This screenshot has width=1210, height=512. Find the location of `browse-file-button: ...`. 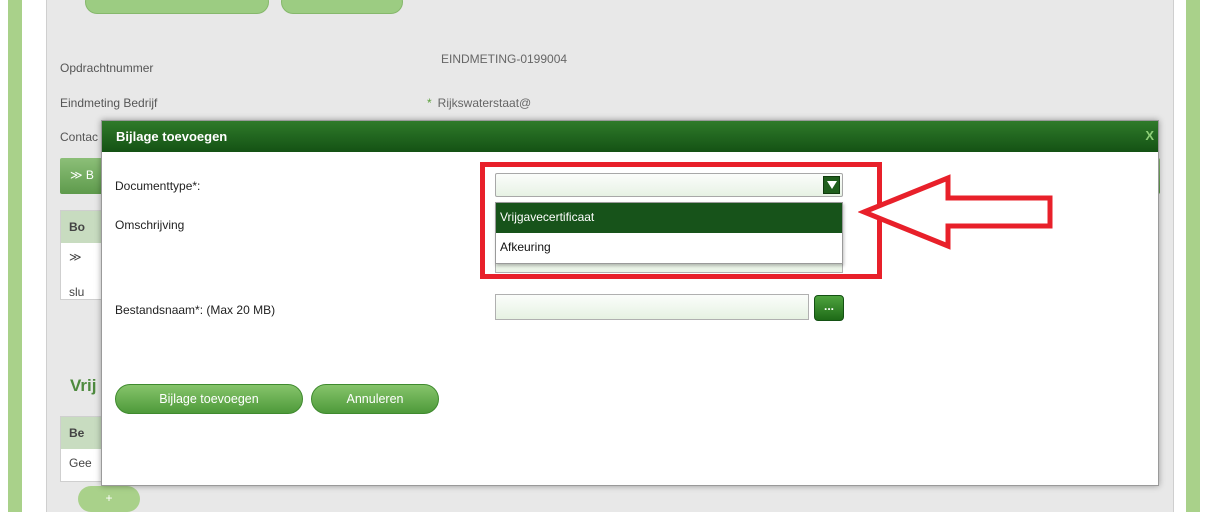

browse-file-button: ... is located at coordinates (829, 308).